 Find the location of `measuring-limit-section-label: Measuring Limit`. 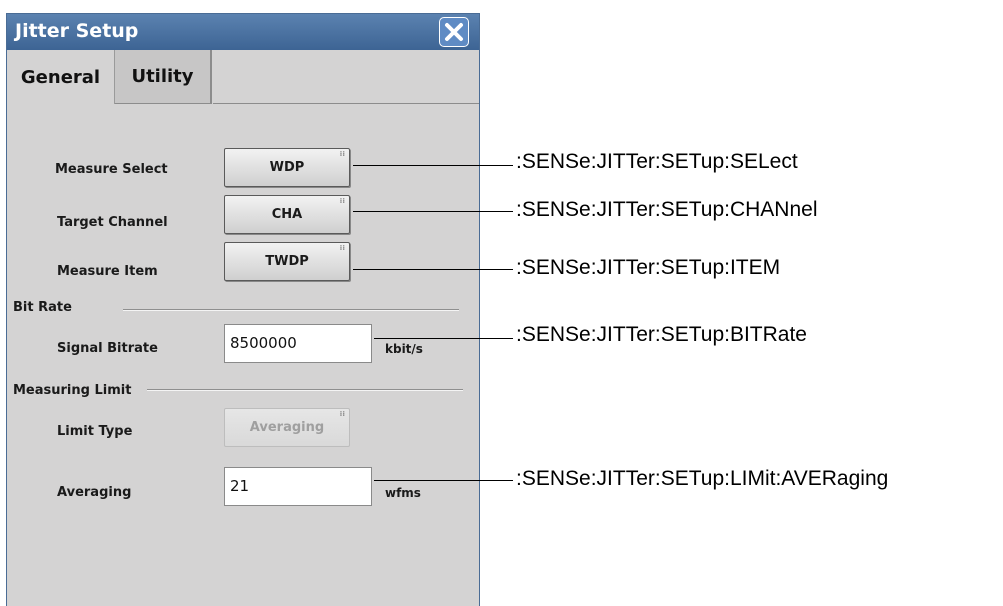

measuring-limit-section-label: Measuring Limit is located at coordinates (72, 390).